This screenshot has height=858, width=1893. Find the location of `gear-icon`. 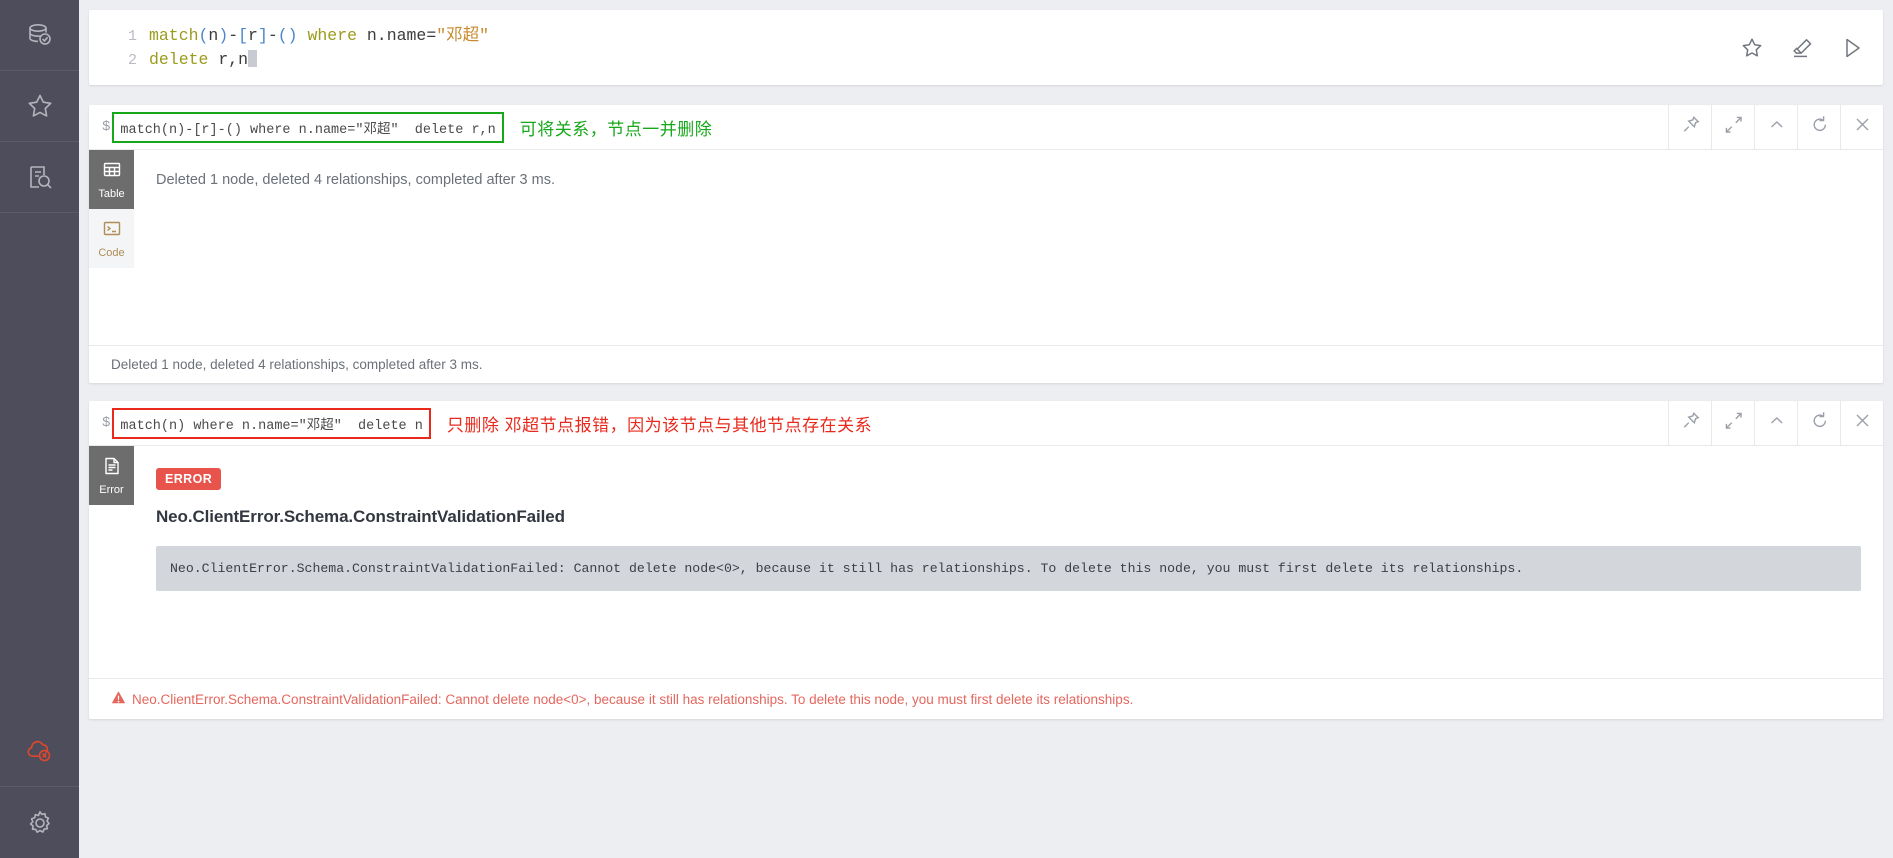

gear-icon is located at coordinates (40, 823).